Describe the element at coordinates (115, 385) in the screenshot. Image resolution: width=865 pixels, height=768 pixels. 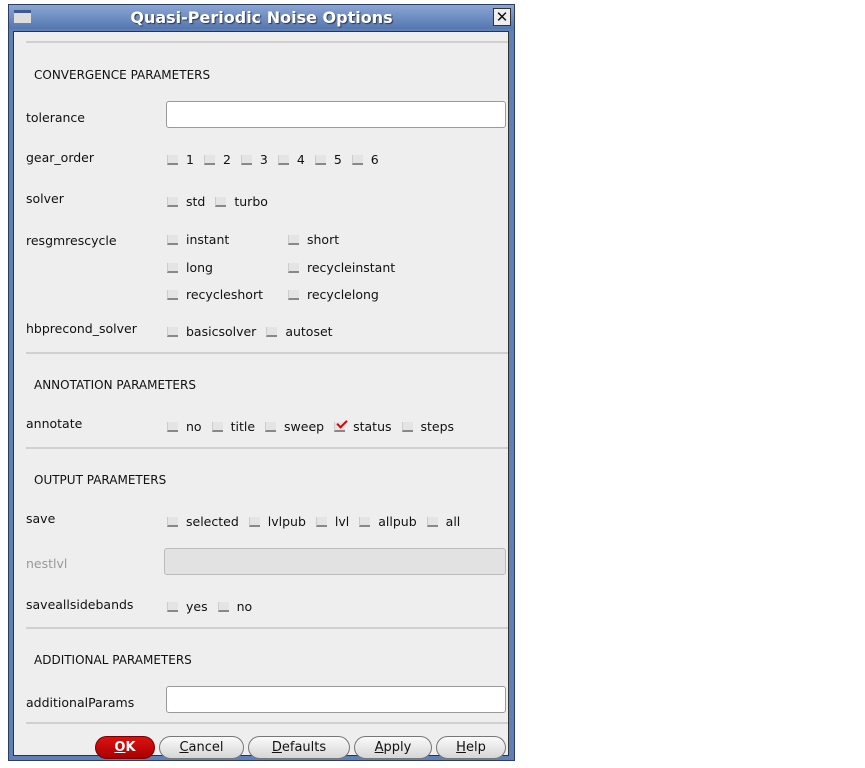
I see `section-annotation: ANNOTATION PARAMETERS` at that location.